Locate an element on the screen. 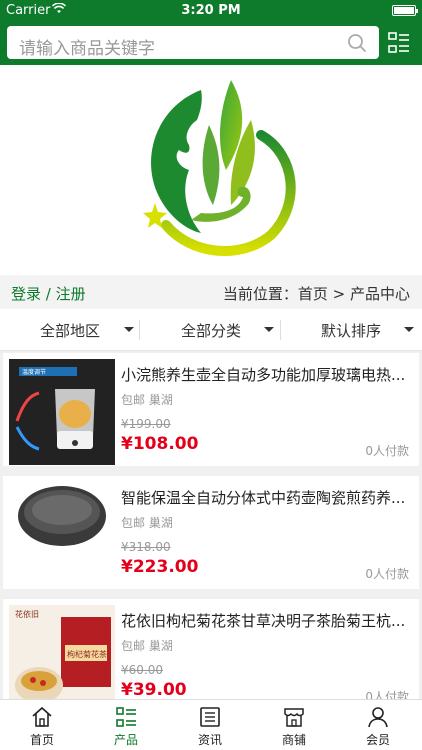 The image size is (422, 750). list-menu-icon is located at coordinates (399, 43).